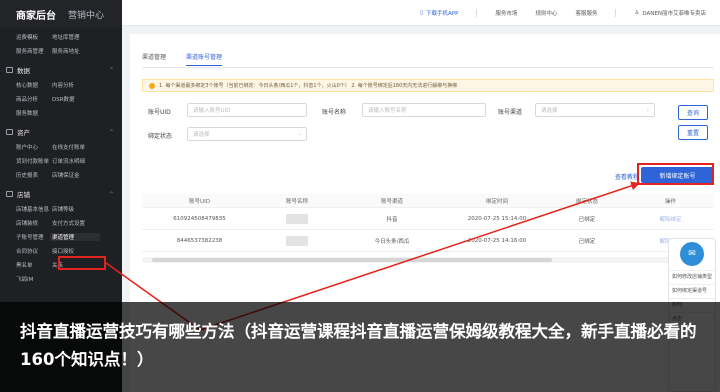  What do you see at coordinates (586, 13) in the screenshot?
I see `customer-service-link: 客服服务` at bounding box center [586, 13].